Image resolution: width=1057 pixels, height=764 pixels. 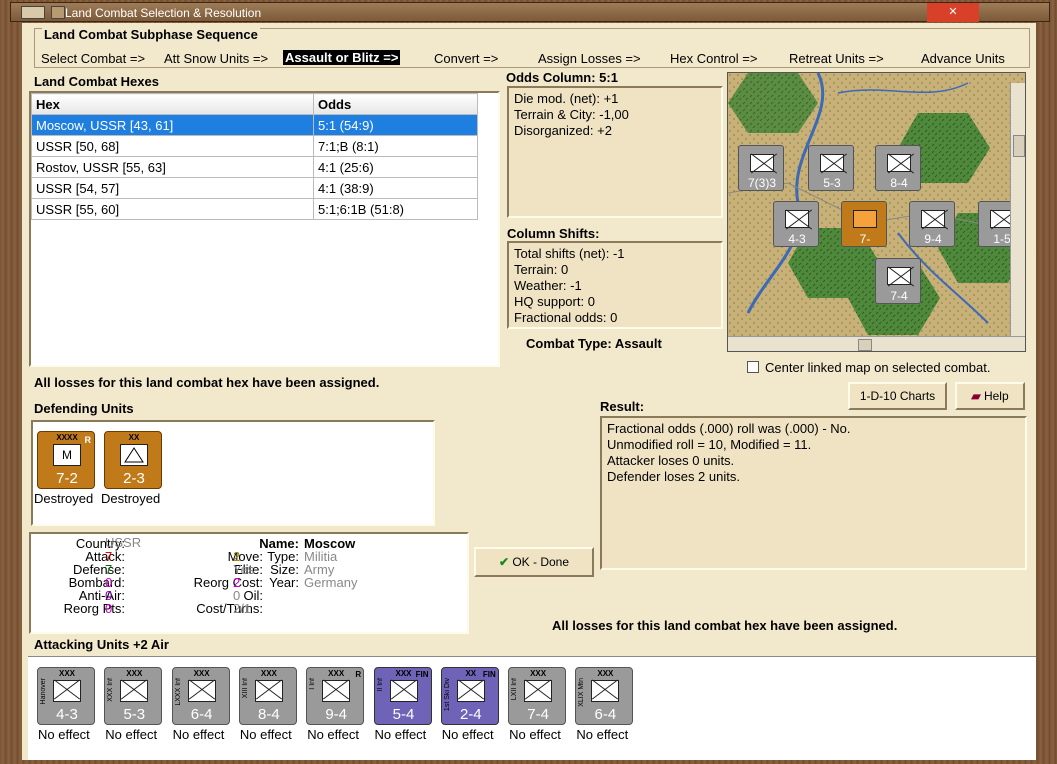 I want to click on attacker-counter: XXX LXII Inf 7-4, so click(x=537, y=696).